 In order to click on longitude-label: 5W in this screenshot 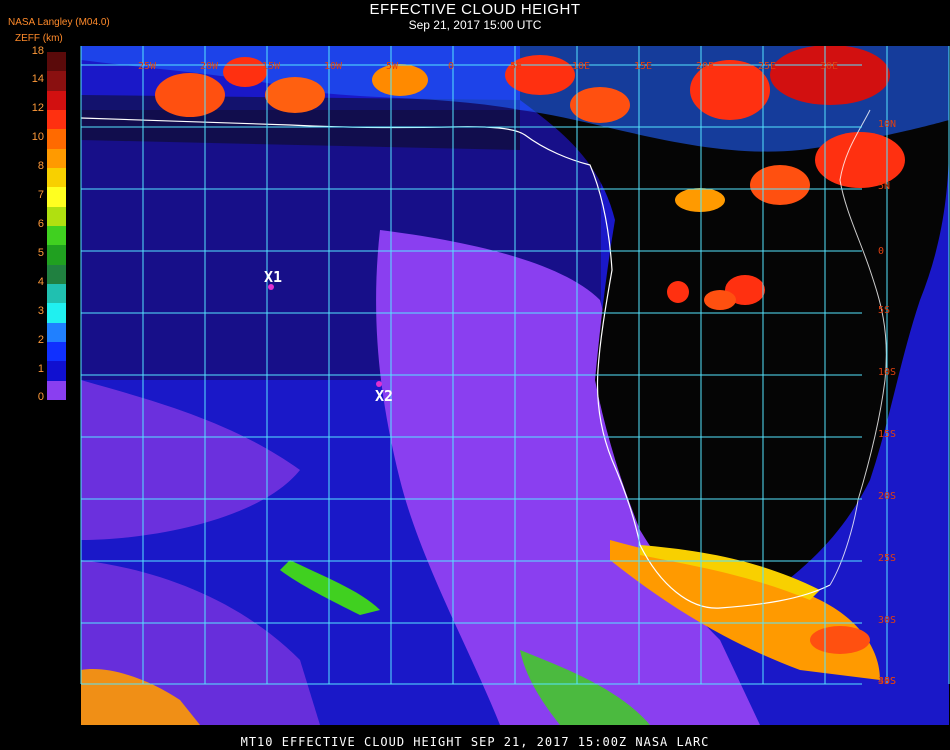, I will do `click(392, 66)`.